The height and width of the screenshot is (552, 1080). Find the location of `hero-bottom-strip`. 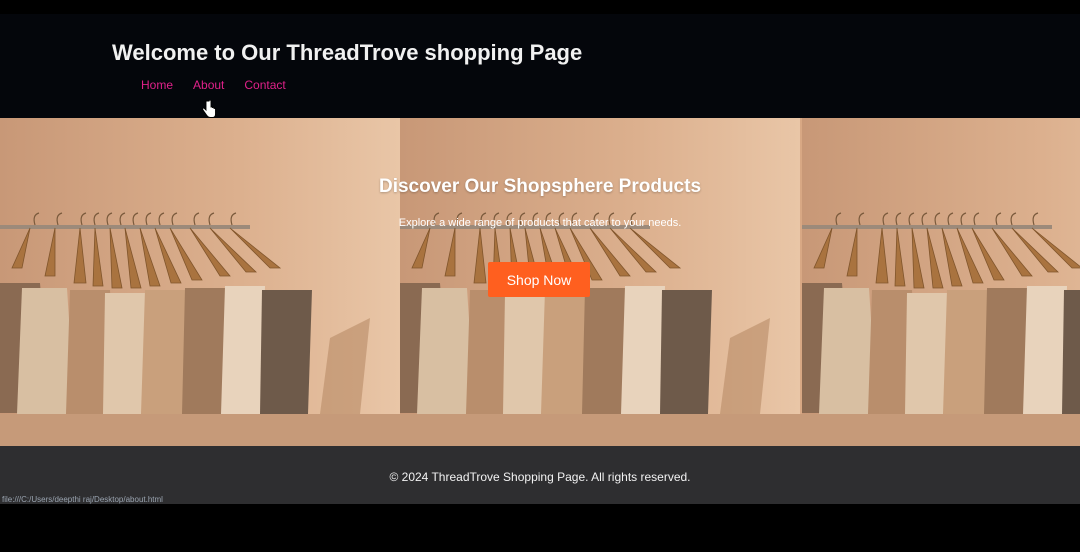

hero-bottom-strip is located at coordinates (540, 430).